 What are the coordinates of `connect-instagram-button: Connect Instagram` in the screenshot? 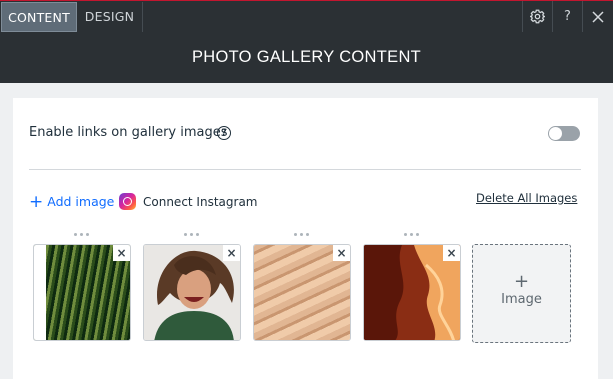 It's located at (200, 202).